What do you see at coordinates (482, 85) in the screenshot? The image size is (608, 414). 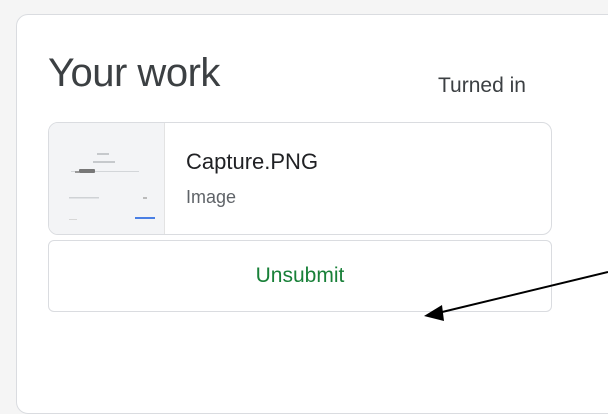 I see `status-badge: Turned in` at bounding box center [482, 85].